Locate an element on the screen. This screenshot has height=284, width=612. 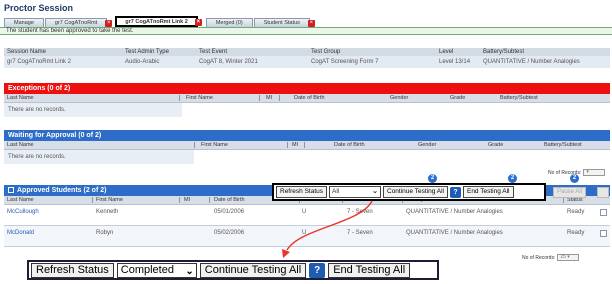
tab-merged: Merged (0) is located at coordinates (229, 22).